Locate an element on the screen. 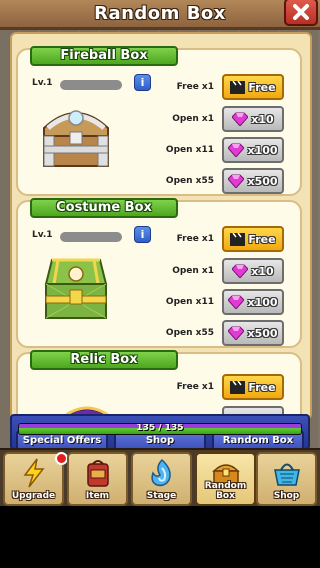 The height and width of the screenshot is (568, 320). page-title: Random Box is located at coordinates (160, 13).